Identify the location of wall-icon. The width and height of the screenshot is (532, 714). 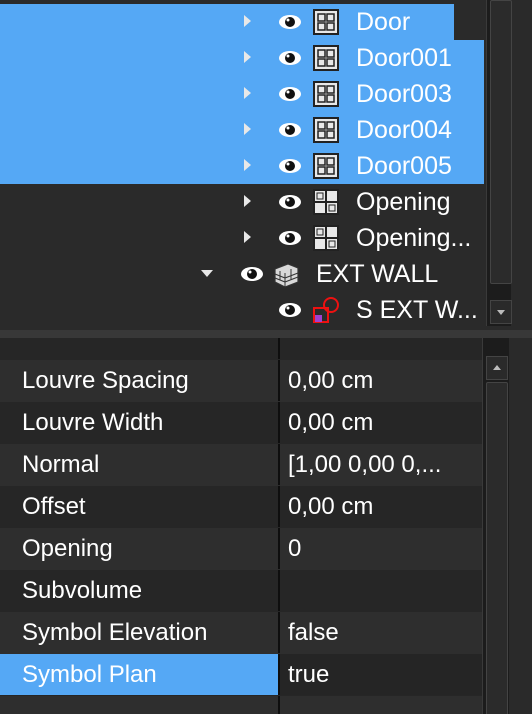
(286, 275).